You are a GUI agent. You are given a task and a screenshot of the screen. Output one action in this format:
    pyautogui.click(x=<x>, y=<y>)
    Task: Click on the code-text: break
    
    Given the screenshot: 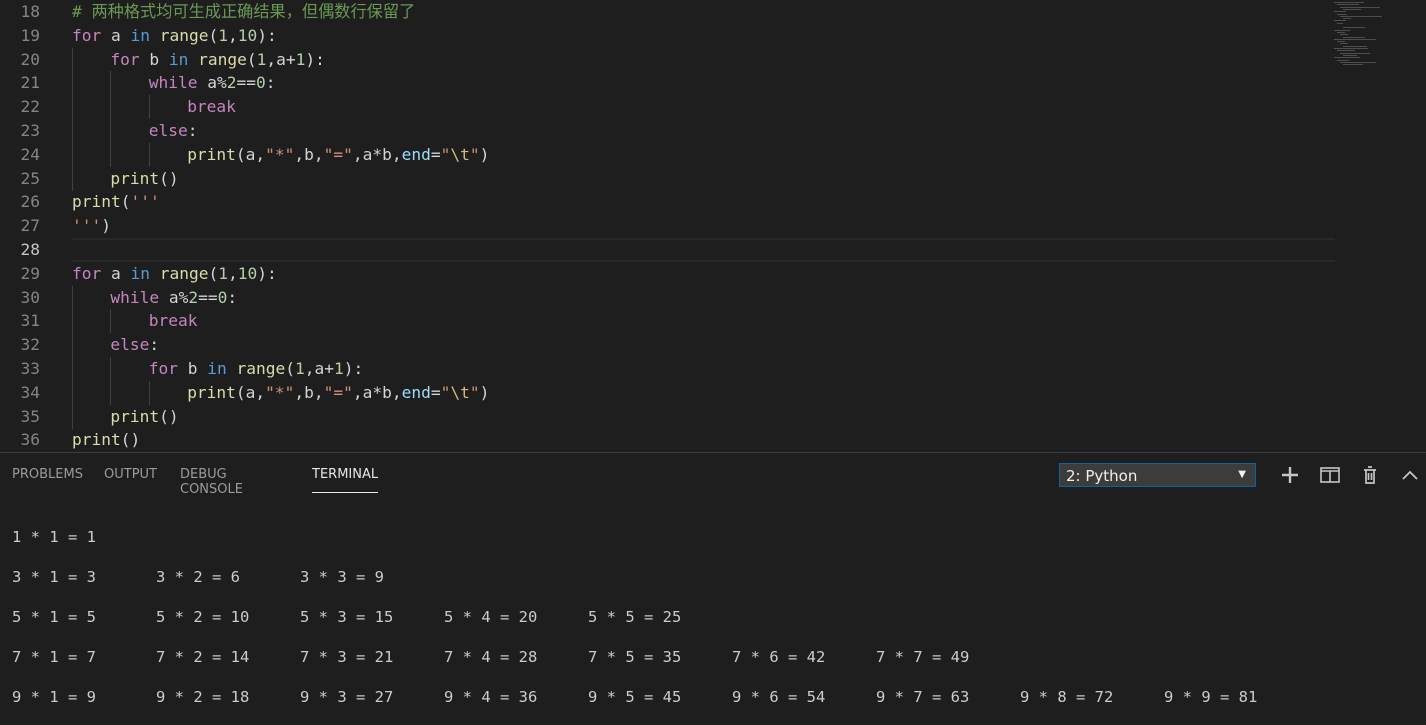 What is the action you would take?
    pyautogui.click(x=211, y=107)
    